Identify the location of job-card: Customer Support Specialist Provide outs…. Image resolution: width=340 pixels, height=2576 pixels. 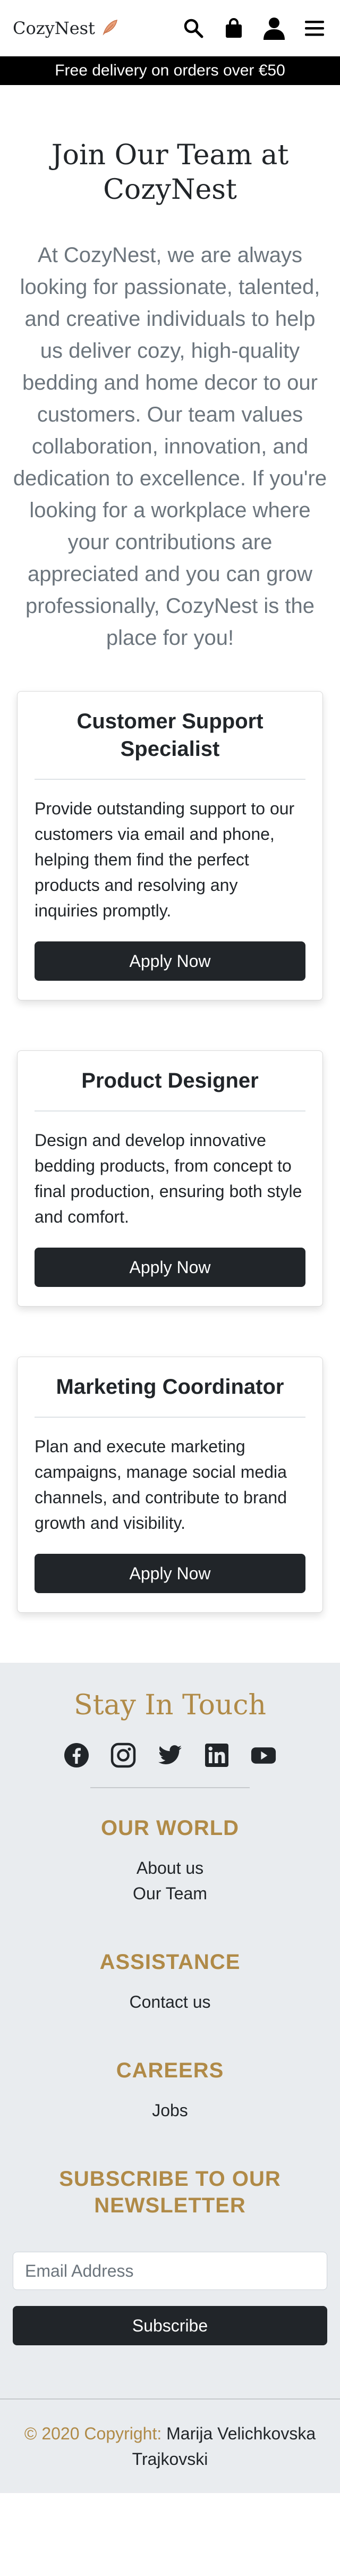
(170, 845).